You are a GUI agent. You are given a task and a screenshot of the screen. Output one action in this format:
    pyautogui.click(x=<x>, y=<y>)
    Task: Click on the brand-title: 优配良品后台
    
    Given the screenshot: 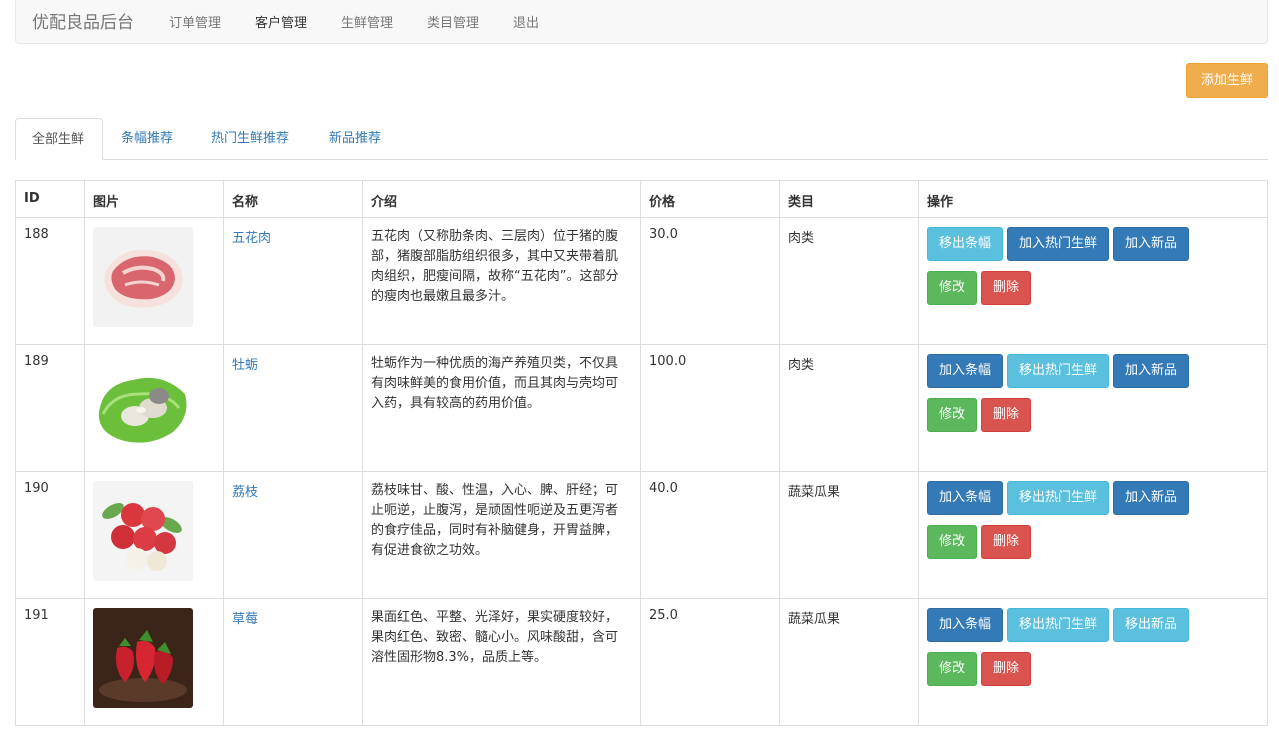 What is the action you would take?
    pyautogui.click(x=83, y=20)
    